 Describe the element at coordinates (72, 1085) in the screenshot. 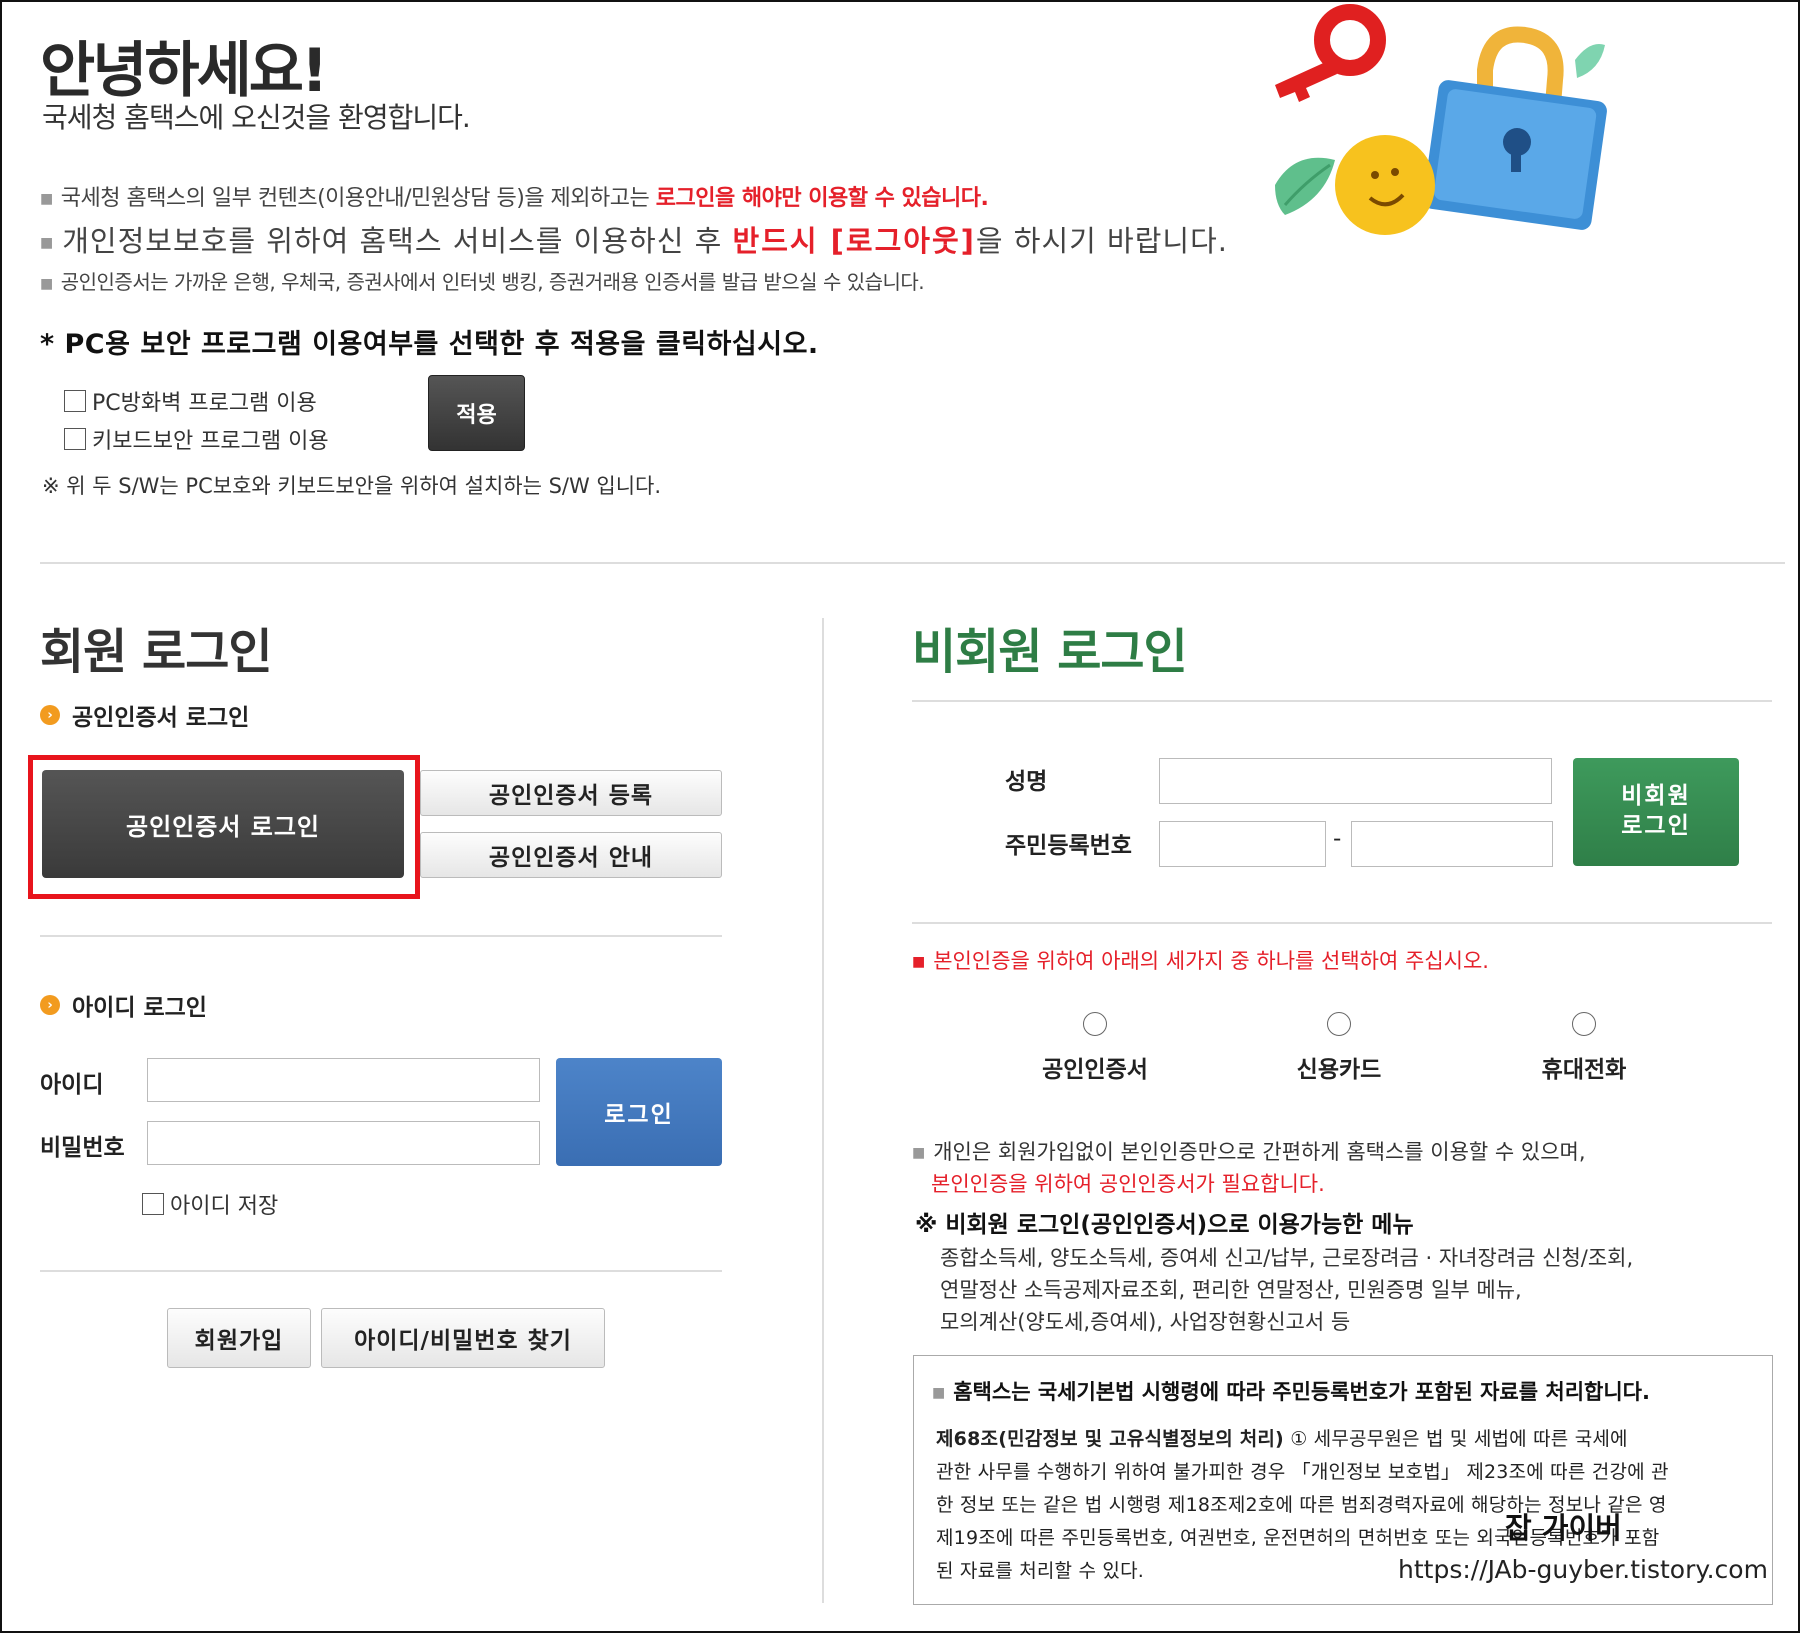

I see `id-label: 아이디` at that location.